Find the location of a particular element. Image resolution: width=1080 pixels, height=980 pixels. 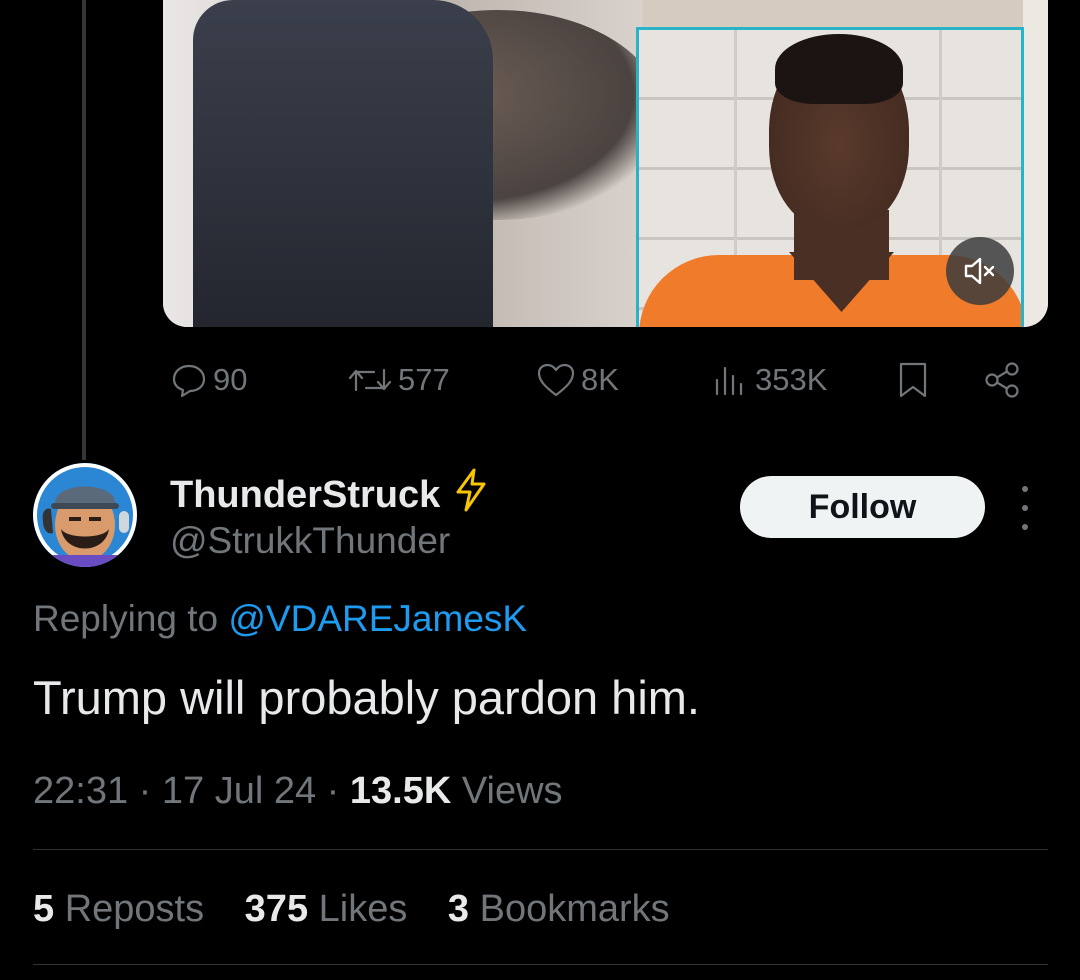

repost-button: 577 is located at coordinates (398, 380).